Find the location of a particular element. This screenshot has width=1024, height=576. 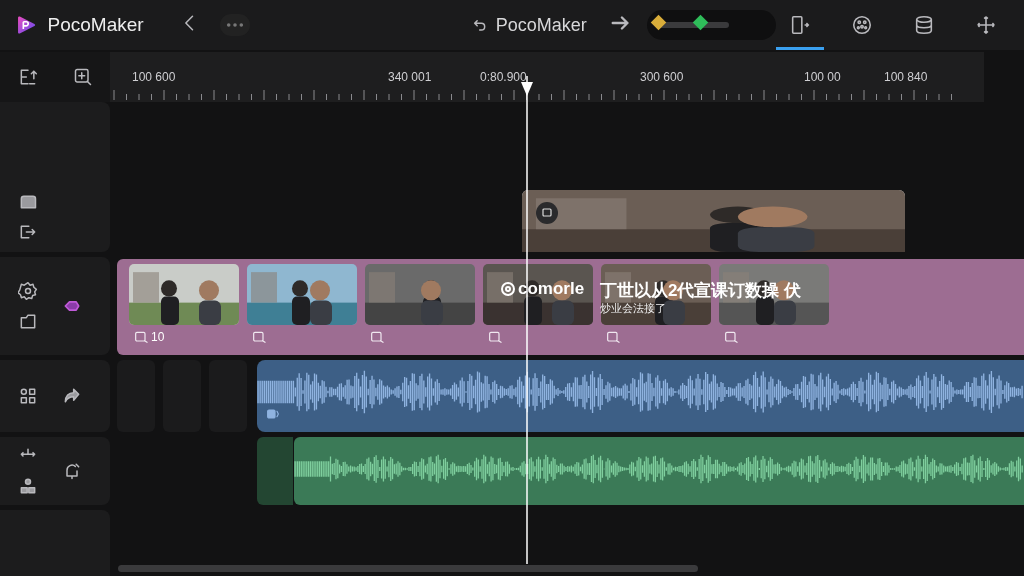

exit-icon is located at coordinates (28, 232).